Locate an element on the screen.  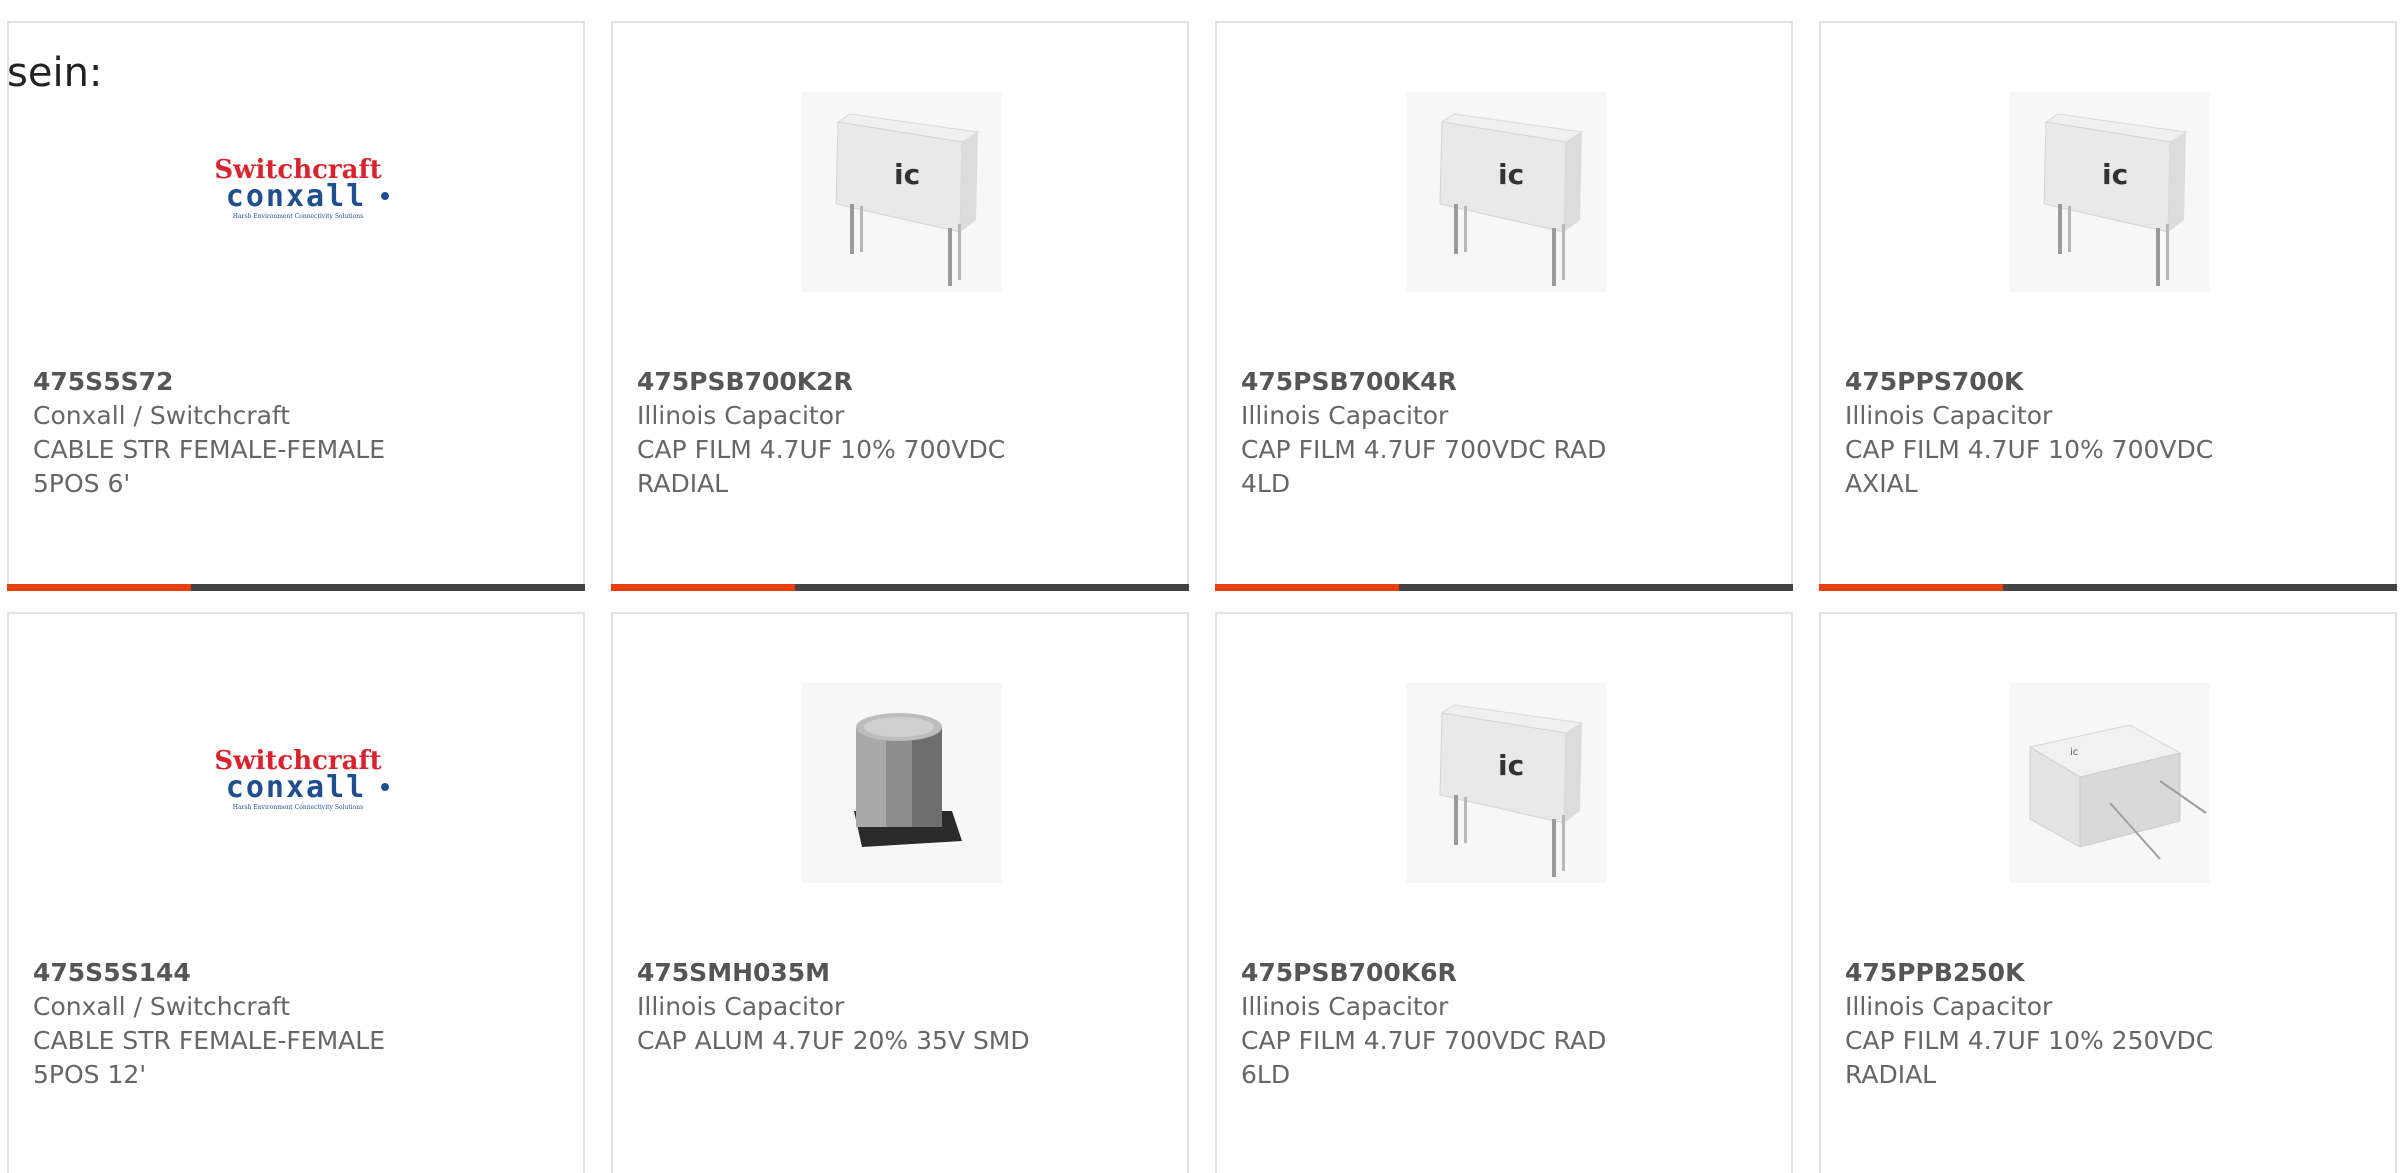
description-line2: AXIAL is located at coordinates (1881, 483).